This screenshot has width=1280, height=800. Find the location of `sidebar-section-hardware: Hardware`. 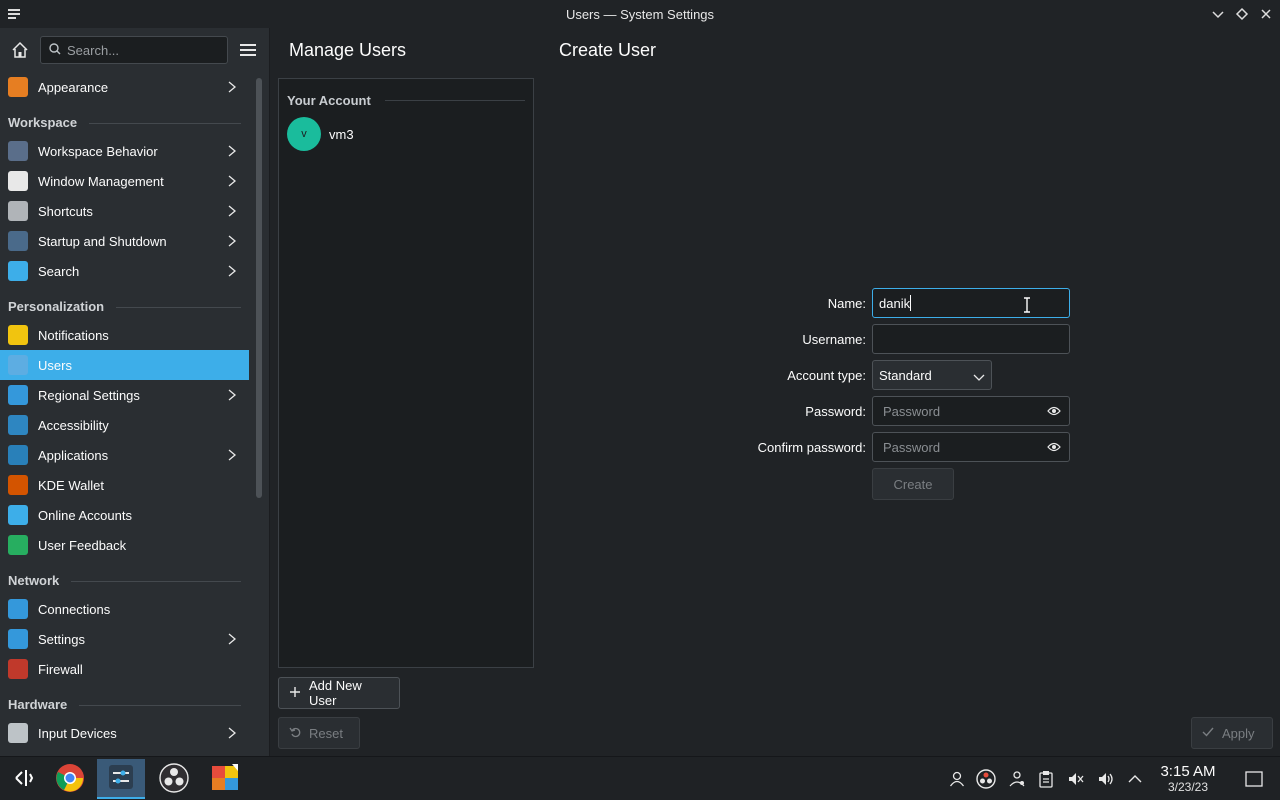

sidebar-section-hardware: Hardware is located at coordinates (124, 701).